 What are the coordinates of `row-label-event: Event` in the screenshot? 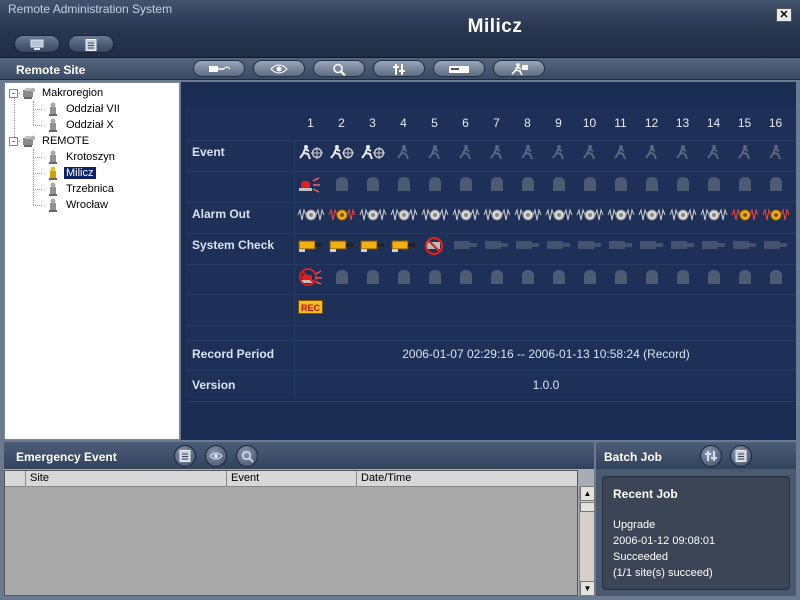 It's located at (208, 152).